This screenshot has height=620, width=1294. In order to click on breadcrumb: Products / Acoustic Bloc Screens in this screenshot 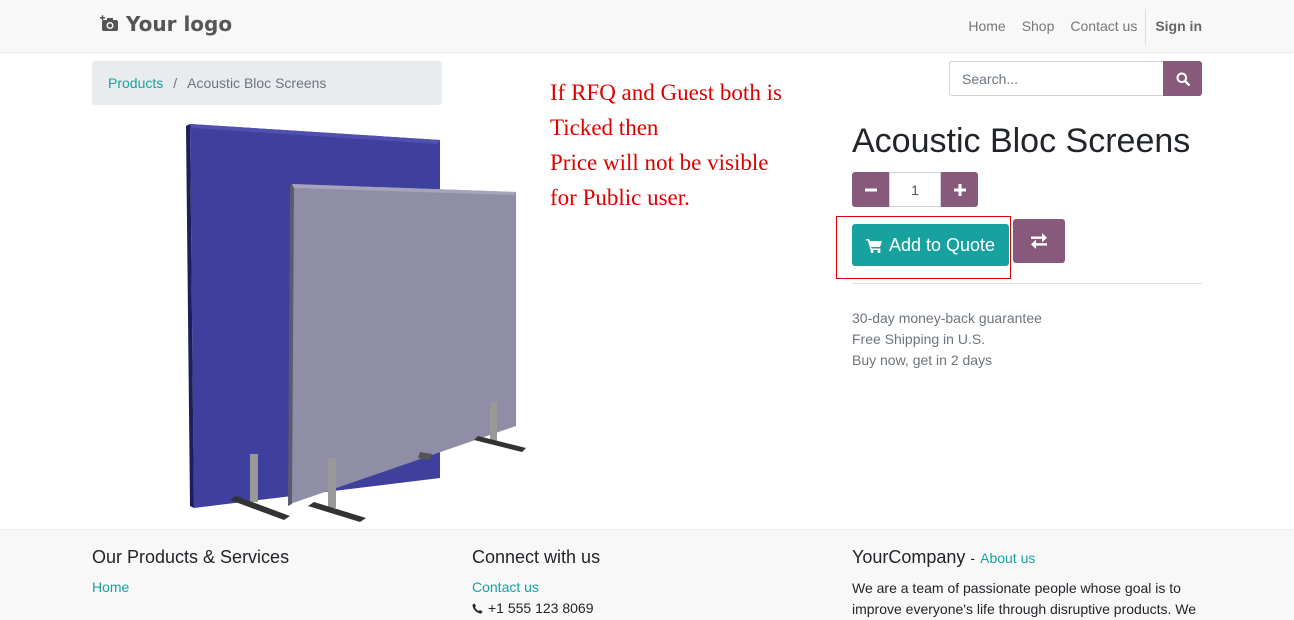, I will do `click(267, 83)`.